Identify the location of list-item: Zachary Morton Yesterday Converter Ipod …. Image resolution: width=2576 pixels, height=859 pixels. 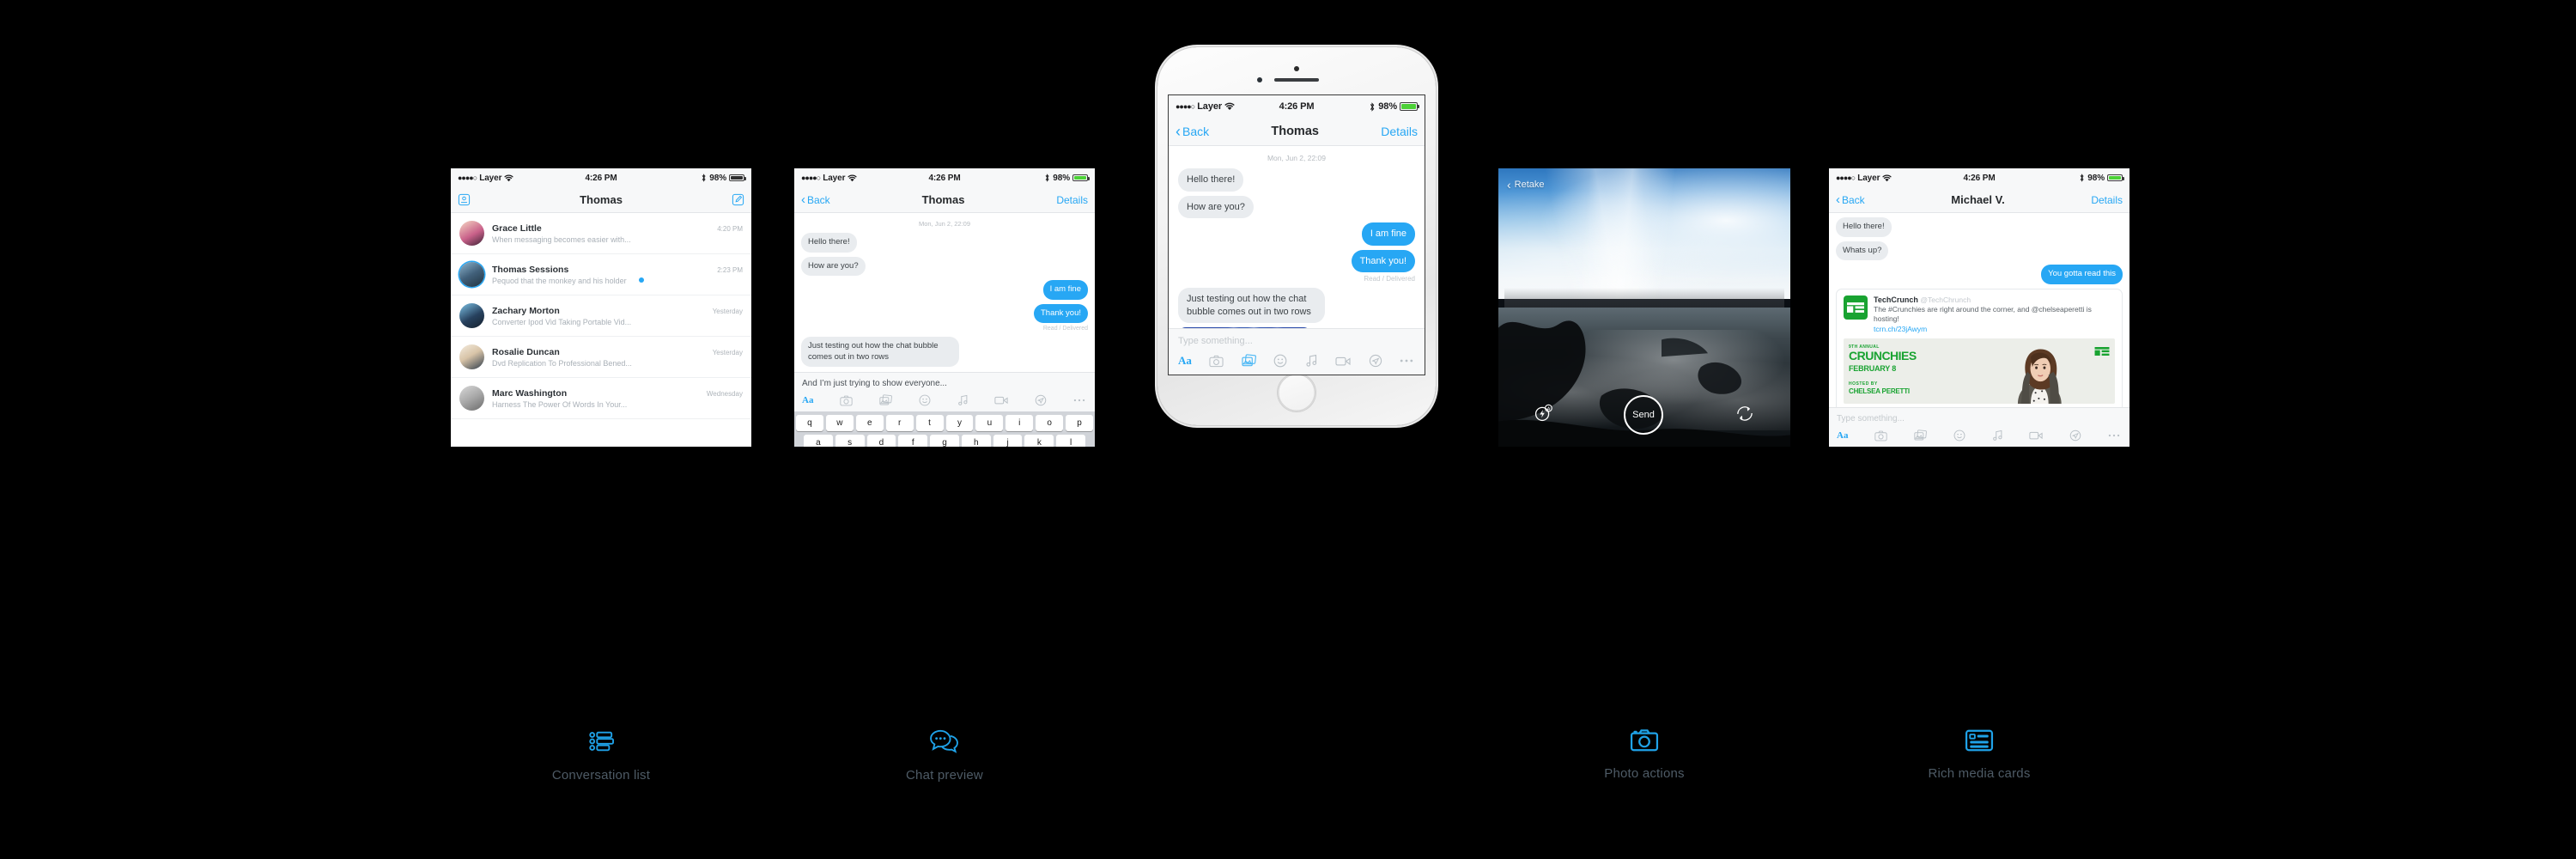
(601, 316).